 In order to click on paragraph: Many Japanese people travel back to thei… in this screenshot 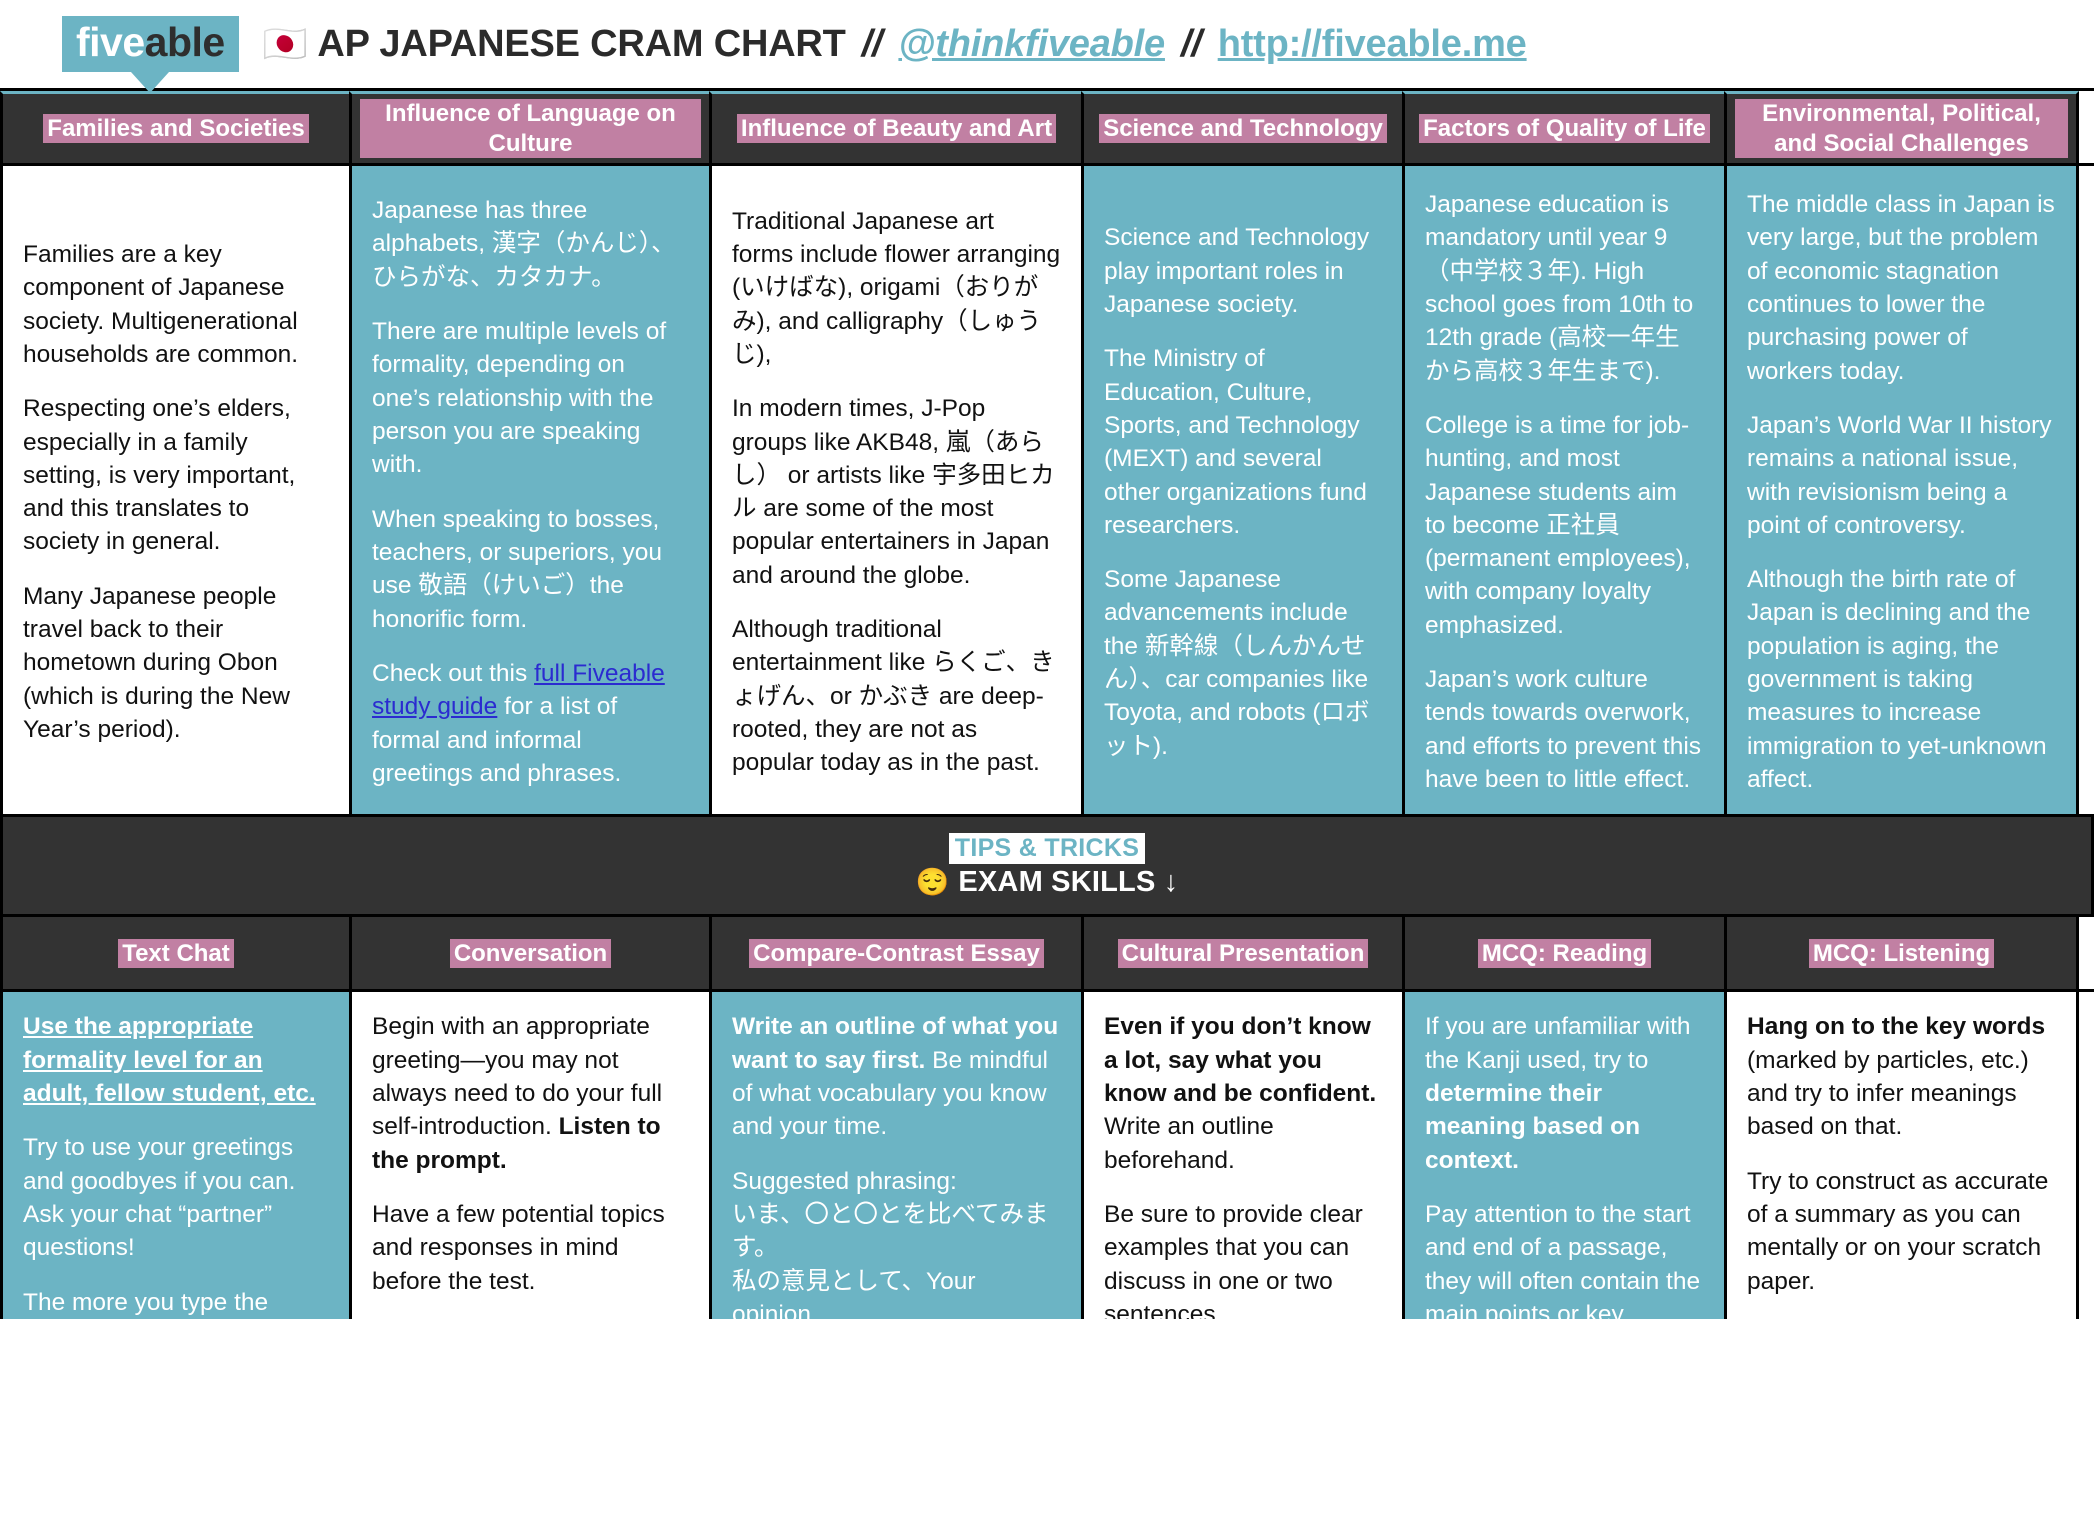, I will do `click(156, 663)`.